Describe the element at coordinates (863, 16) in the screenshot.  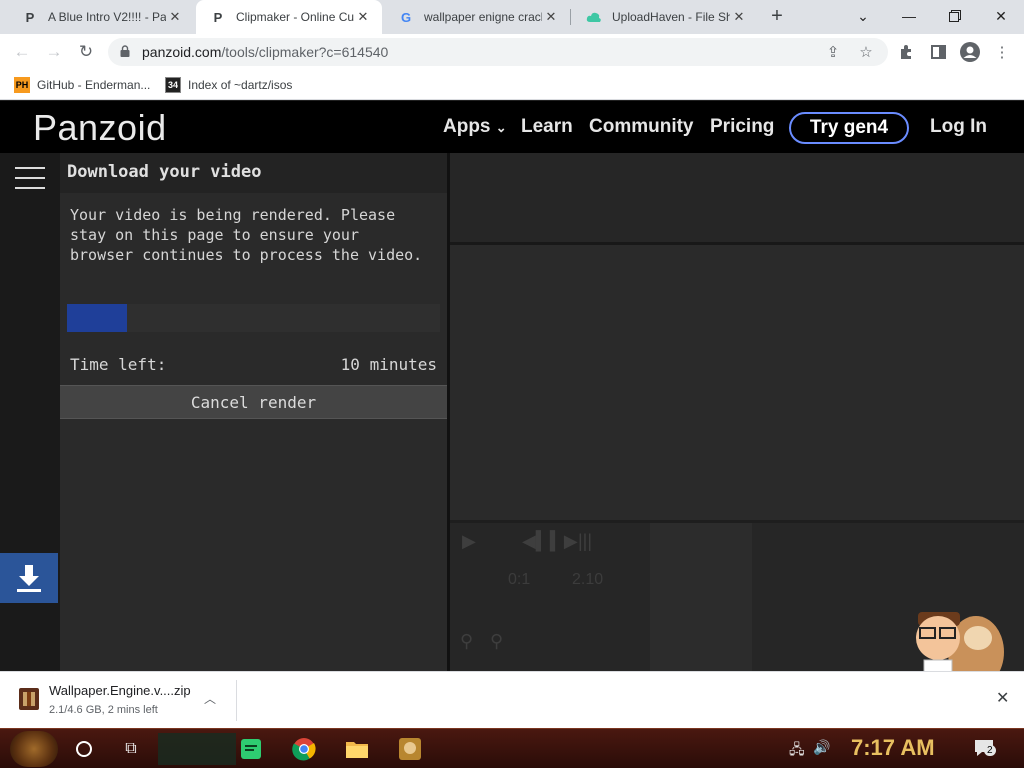
I see `tab-search-chevron-icon: ⌄` at that location.